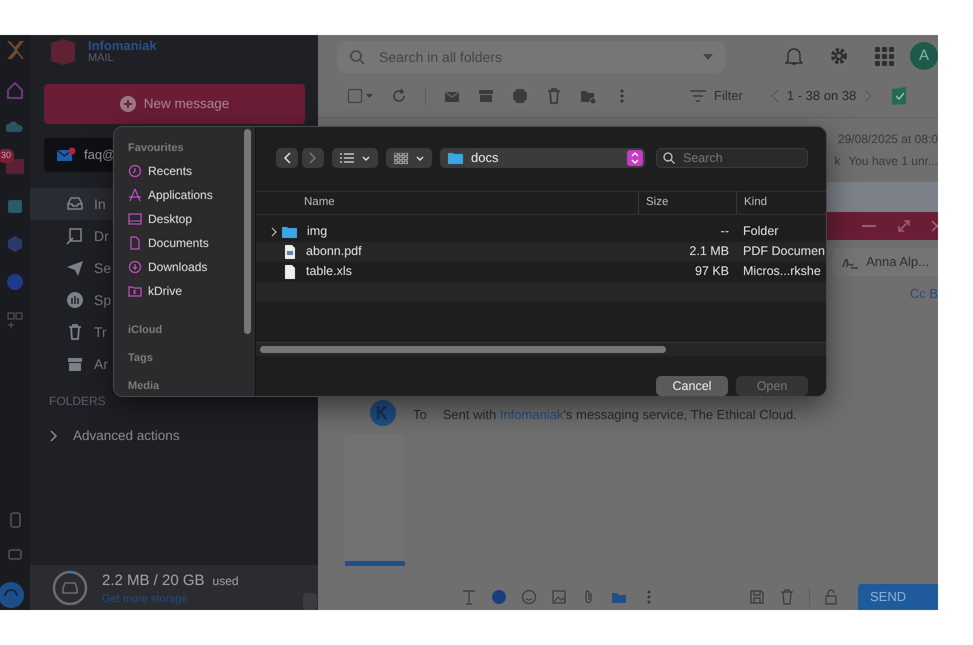  What do you see at coordinates (619, 415) in the screenshot?
I see `signature-text: Sent with Infomaniak's messaging service, The Ethical Cloud.` at bounding box center [619, 415].